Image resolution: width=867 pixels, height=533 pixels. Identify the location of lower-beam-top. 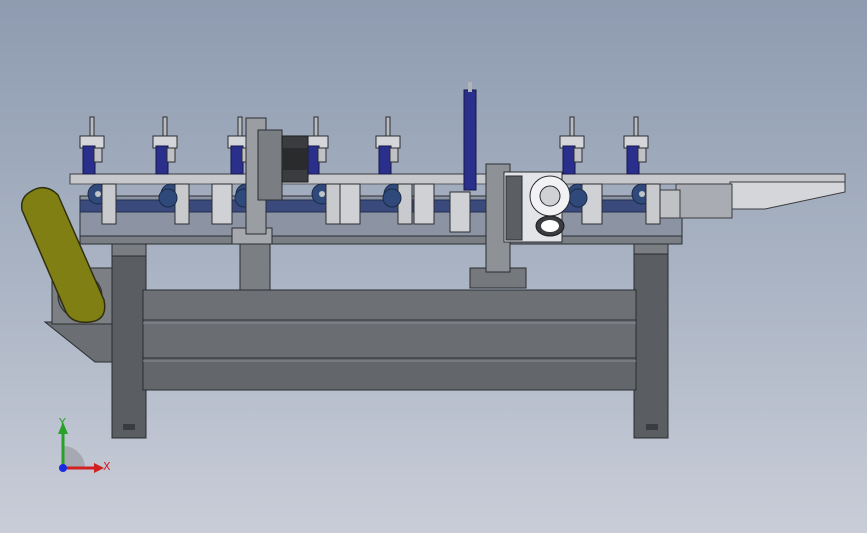
(389, 305).